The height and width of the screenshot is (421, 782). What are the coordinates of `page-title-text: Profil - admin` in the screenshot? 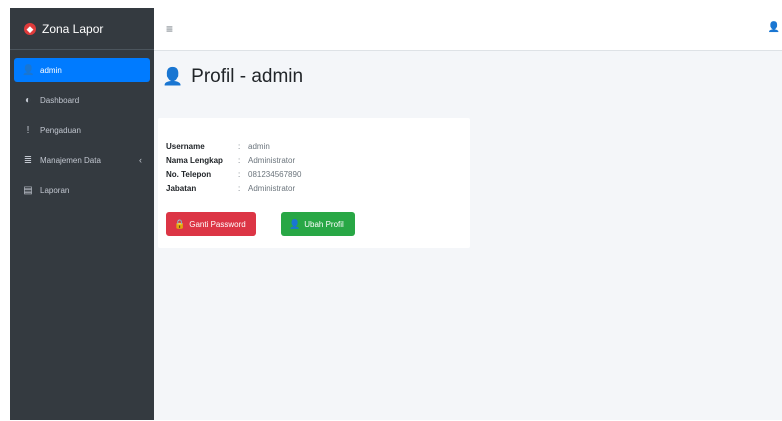 It's located at (247, 76).